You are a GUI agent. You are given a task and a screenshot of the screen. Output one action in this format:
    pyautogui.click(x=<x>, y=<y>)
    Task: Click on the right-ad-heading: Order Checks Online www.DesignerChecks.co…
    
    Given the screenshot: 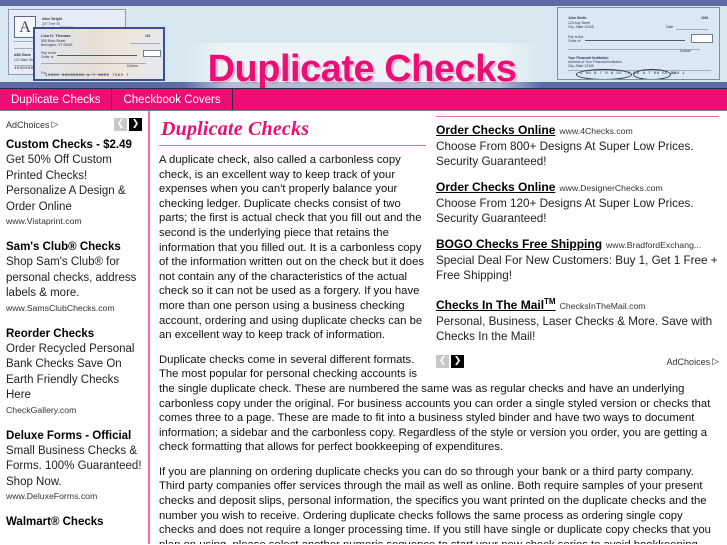 What is the action you would take?
    pyautogui.click(x=577, y=188)
    